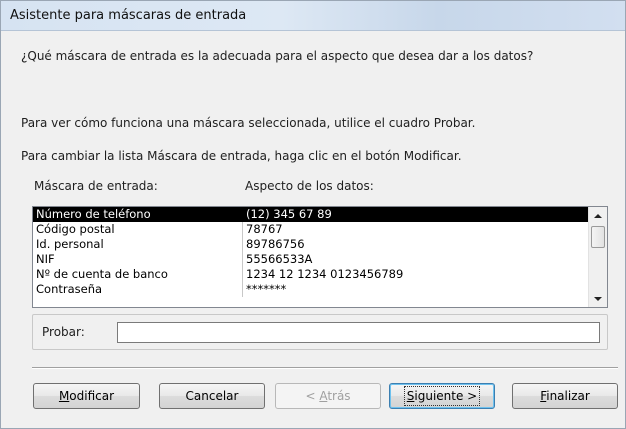 Image resolution: width=626 pixels, height=429 pixels. What do you see at coordinates (275, 244) in the screenshot?
I see `mask-aspect: 89786756` at bounding box center [275, 244].